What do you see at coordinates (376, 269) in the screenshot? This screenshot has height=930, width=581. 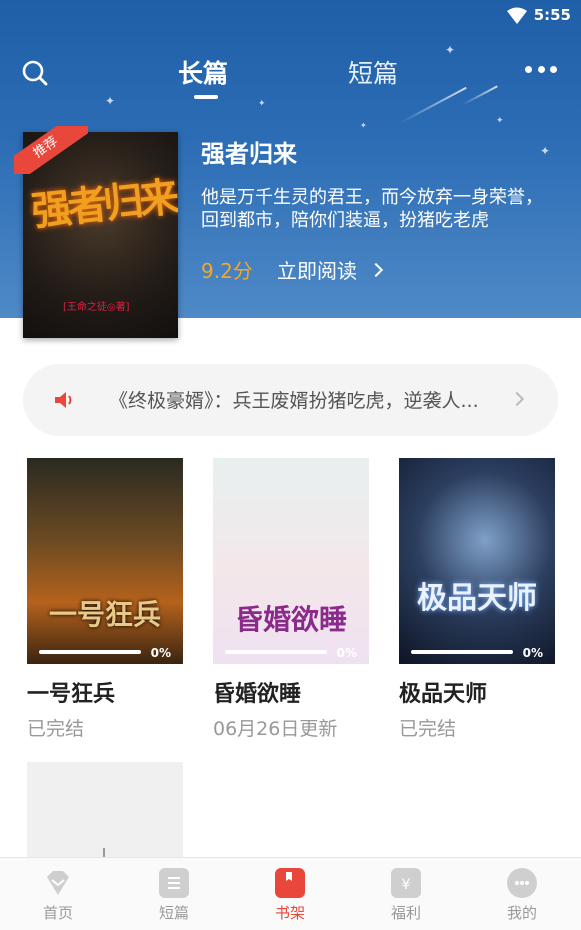 I see `chevron-right-icon` at bounding box center [376, 269].